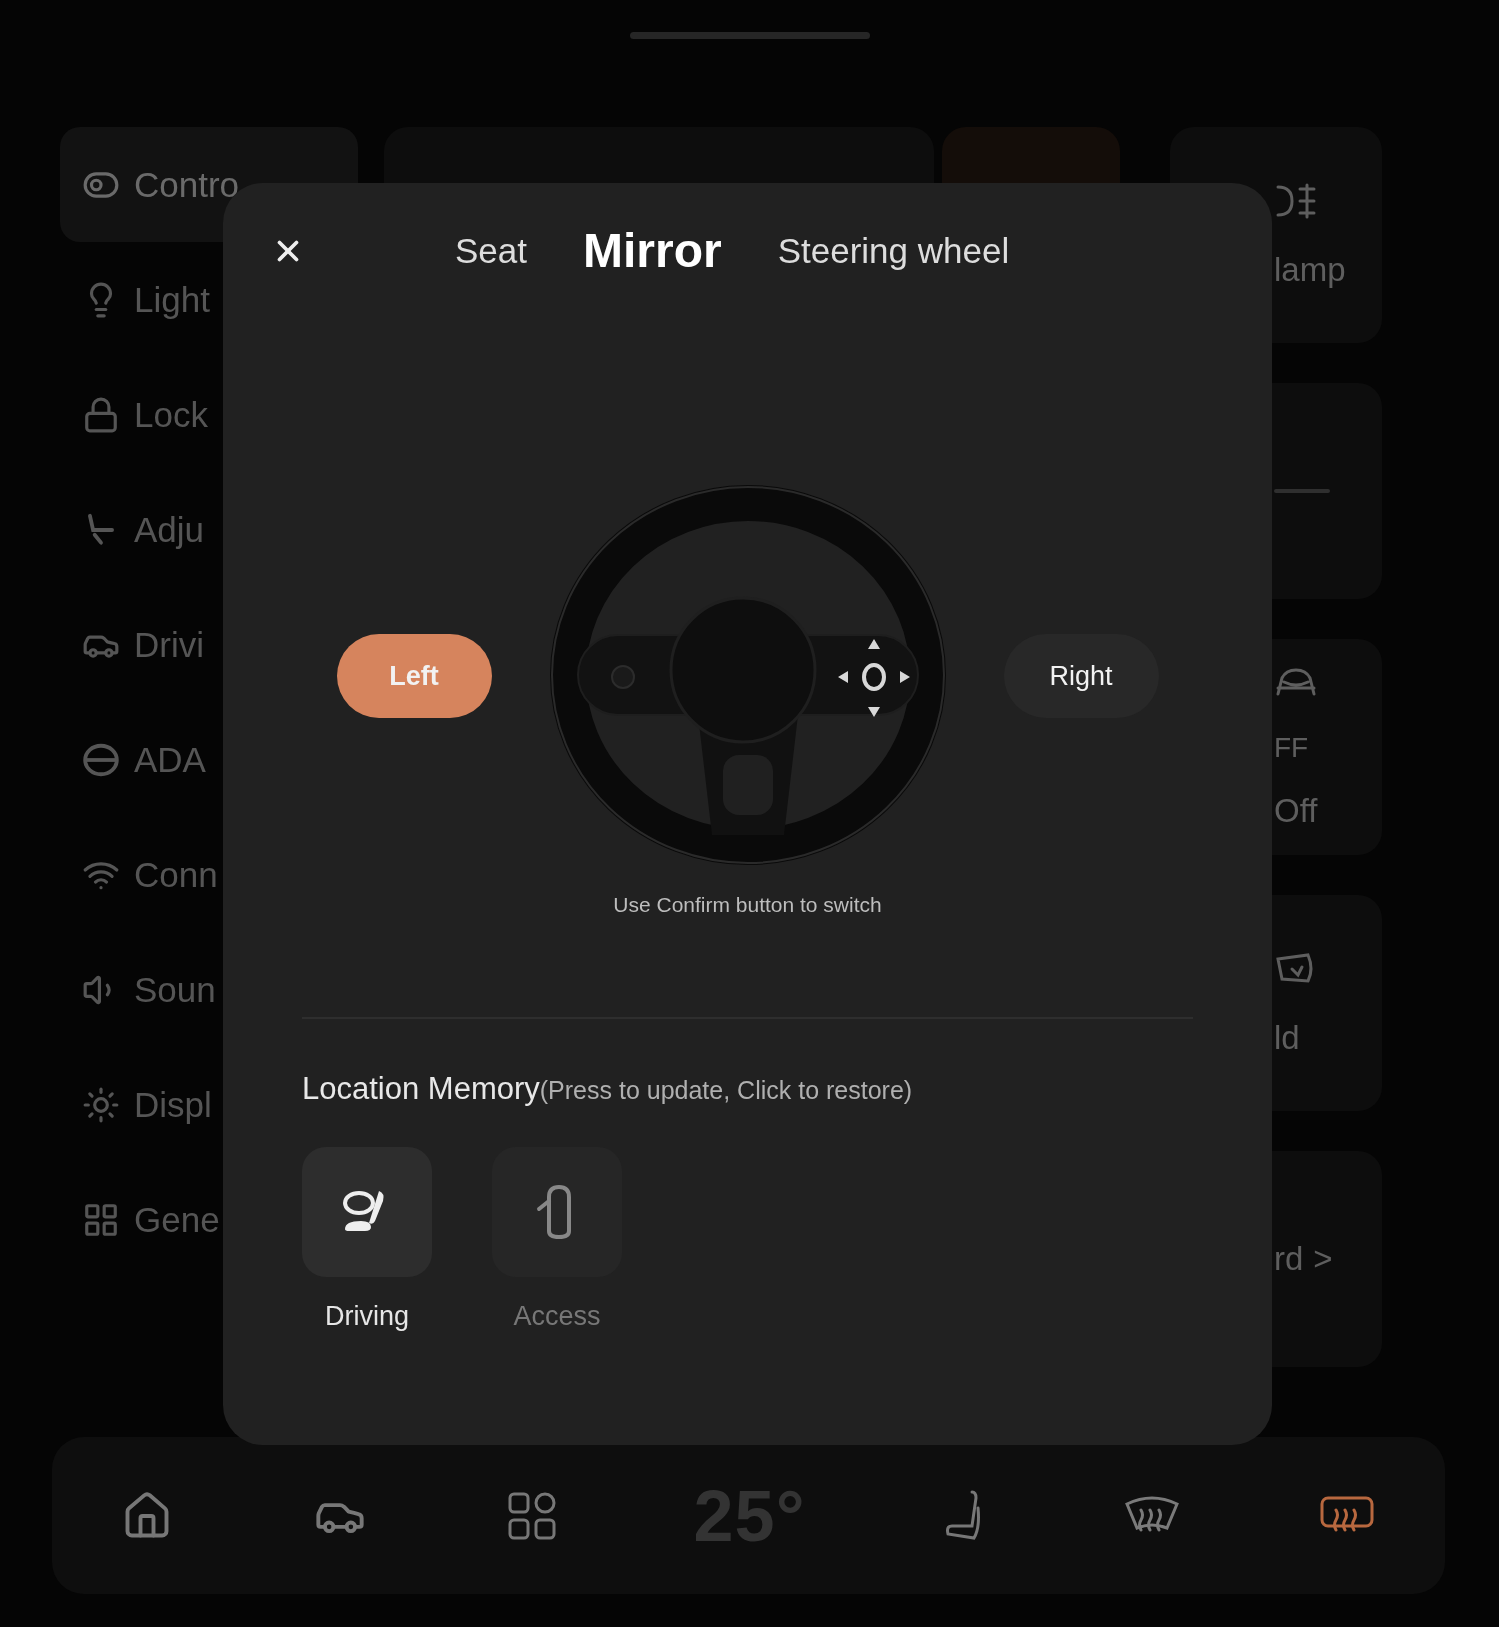 The height and width of the screenshot is (1627, 1499). Describe the element at coordinates (1287, 1038) in the screenshot. I see `card-label: ld` at that location.